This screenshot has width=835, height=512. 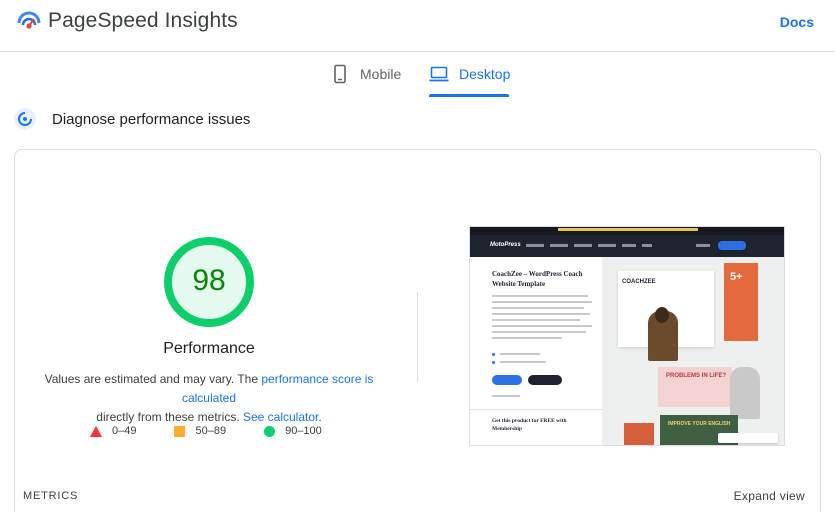 I want to click on top-app-bar: PageSpeed Insights Docs, so click(x=417, y=26).